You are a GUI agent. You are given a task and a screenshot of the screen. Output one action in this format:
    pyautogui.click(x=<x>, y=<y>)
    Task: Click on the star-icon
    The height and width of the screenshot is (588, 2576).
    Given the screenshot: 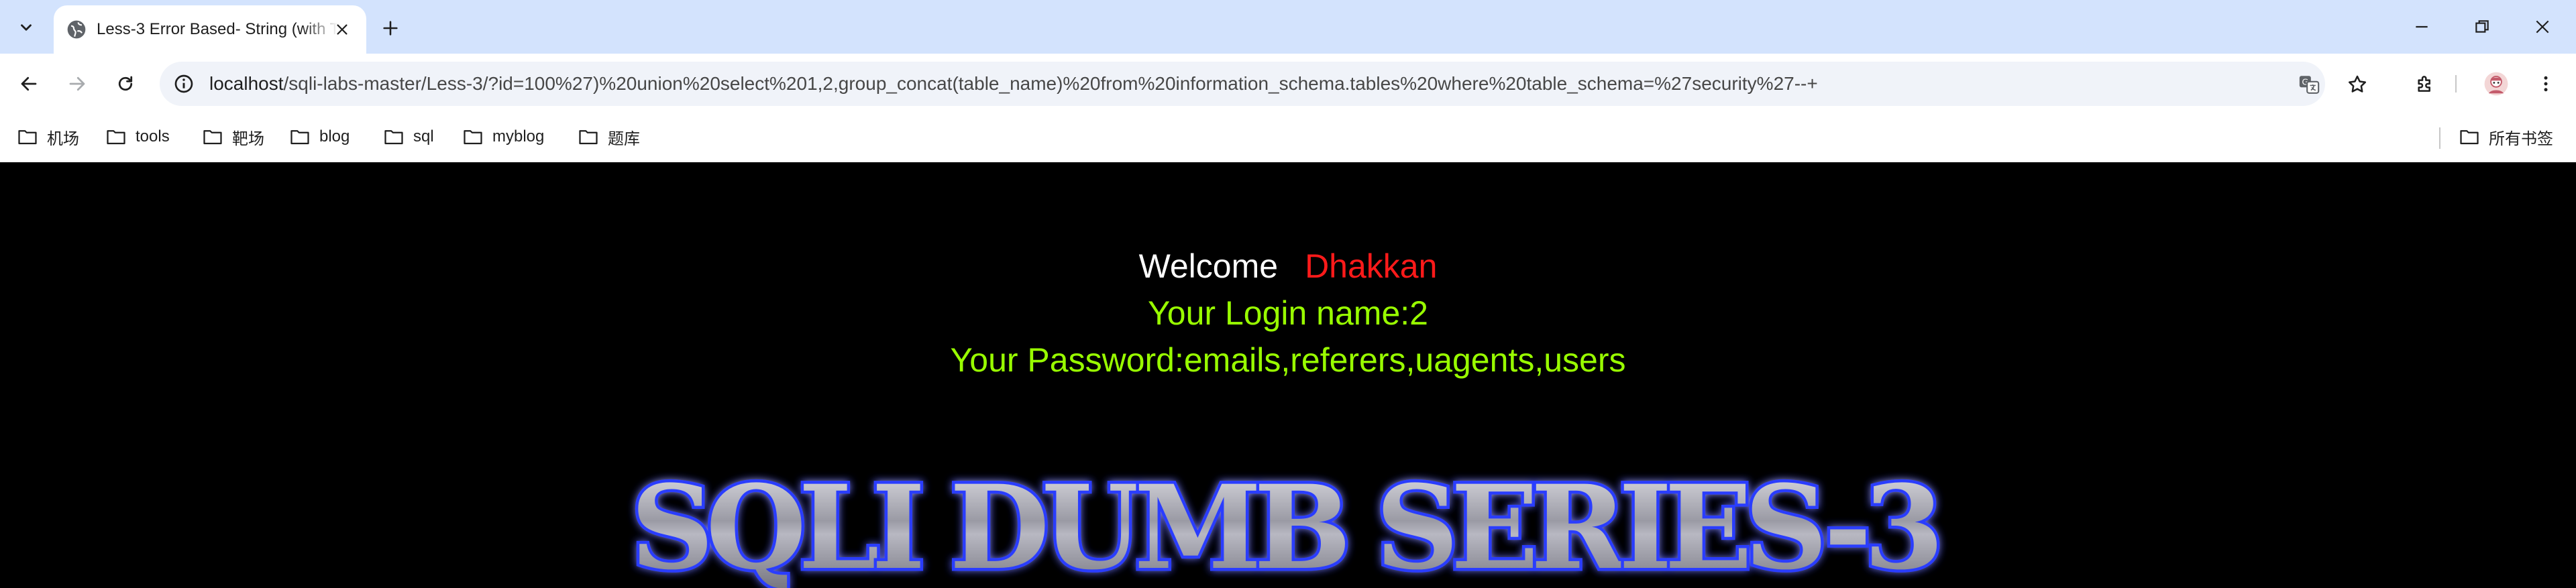 What is the action you would take?
    pyautogui.click(x=2357, y=84)
    